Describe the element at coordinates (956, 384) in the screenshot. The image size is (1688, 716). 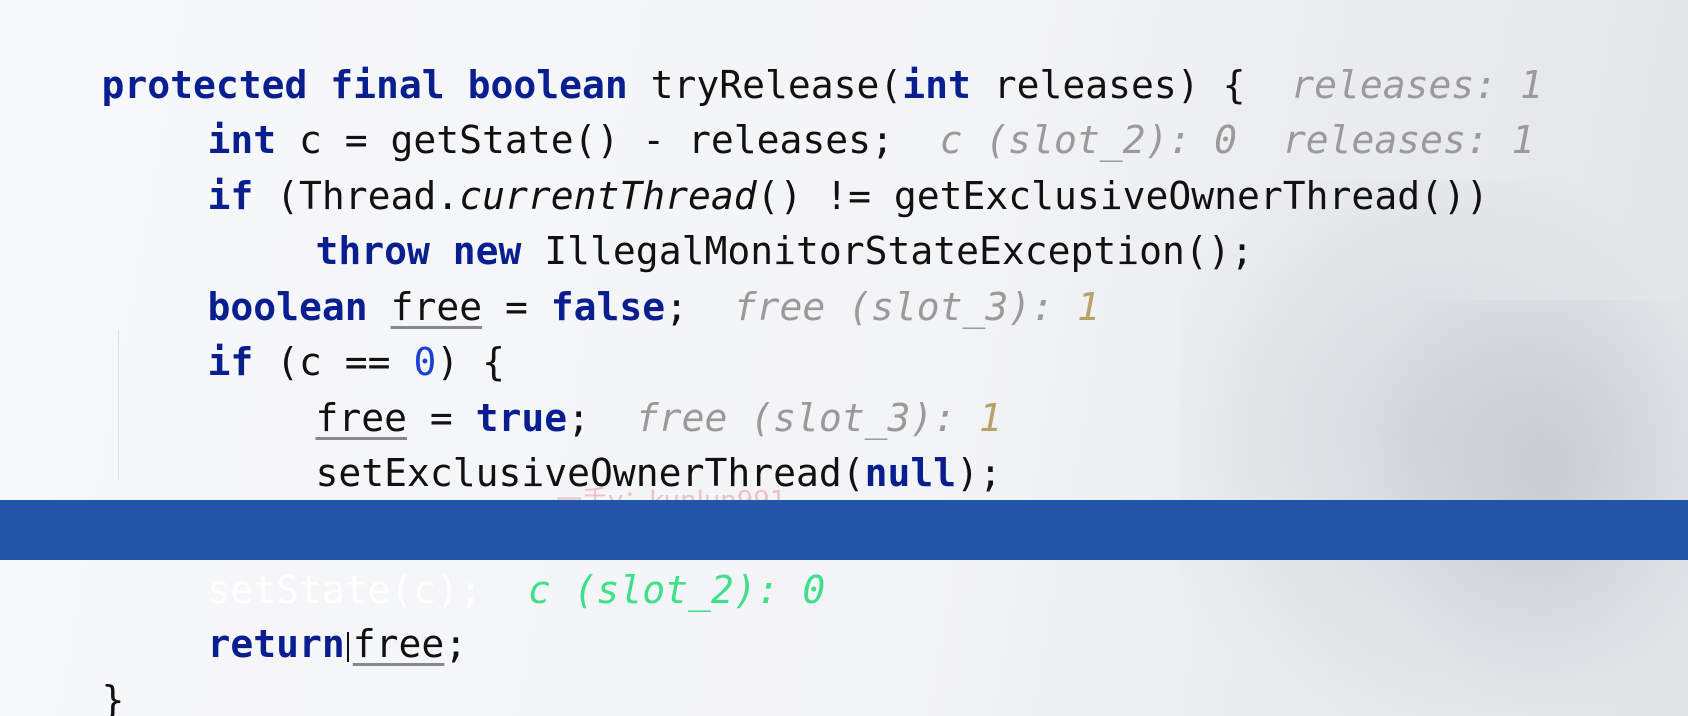
I see `code-line: free = true; free (slot_3): 1` at that location.